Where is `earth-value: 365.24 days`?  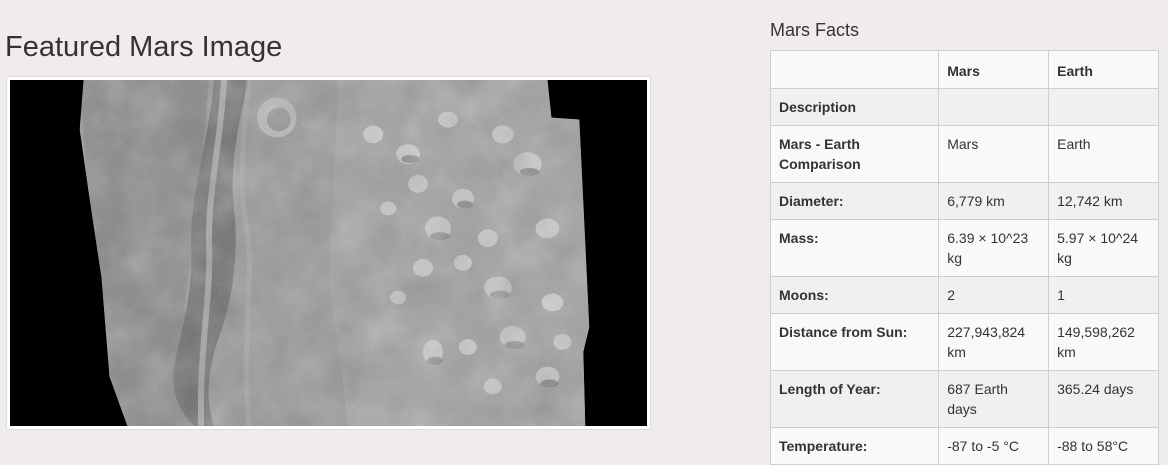 earth-value: 365.24 days is located at coordinates (1103, 399).